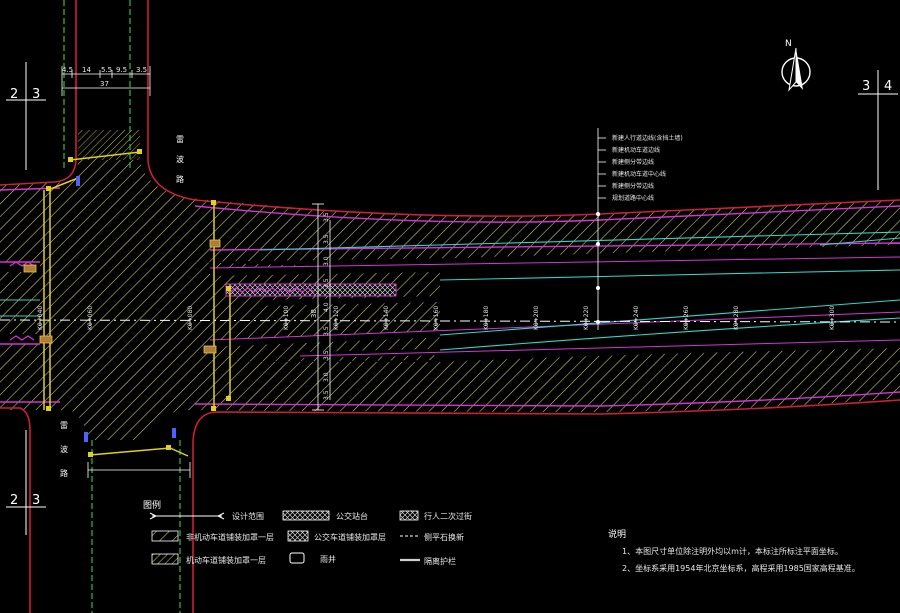 Image resolution: width=900 pixels, height=613 pixels. Describe the element at coordinates (190, 318) in the screenshot. I see `station-label: K0+080` at that location.